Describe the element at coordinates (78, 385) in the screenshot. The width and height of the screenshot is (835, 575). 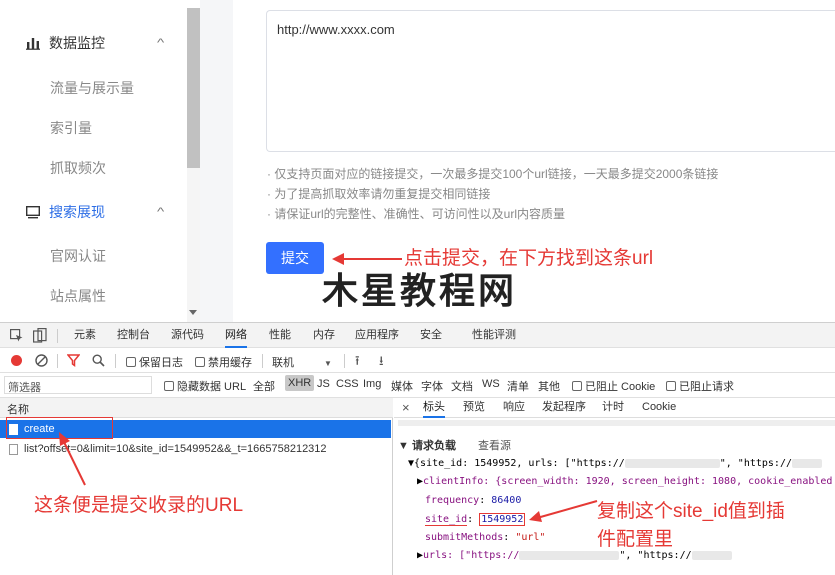
I see `filter-input: 筛选器` at that location.